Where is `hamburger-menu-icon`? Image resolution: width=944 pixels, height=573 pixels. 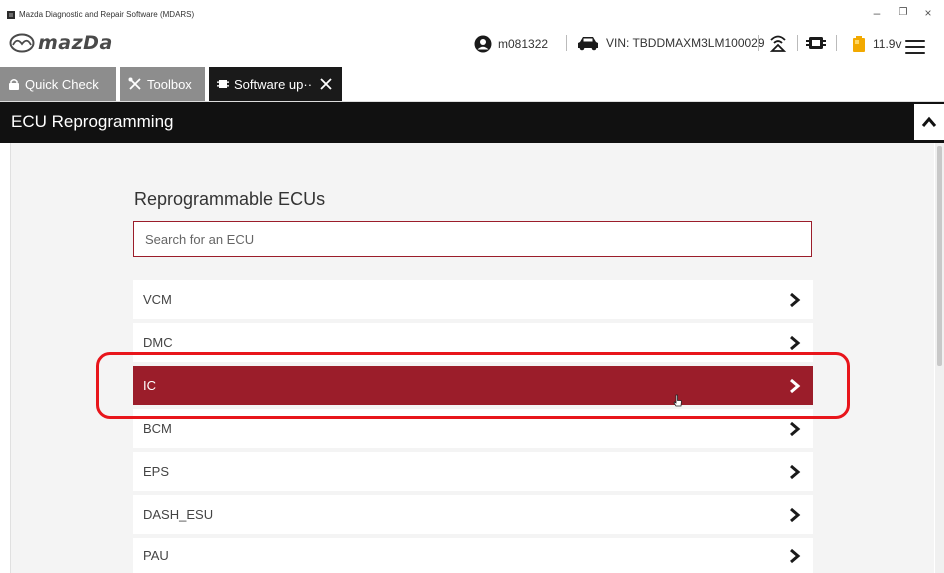 hamburger-menu-icon is located at coordinates (915, 47).